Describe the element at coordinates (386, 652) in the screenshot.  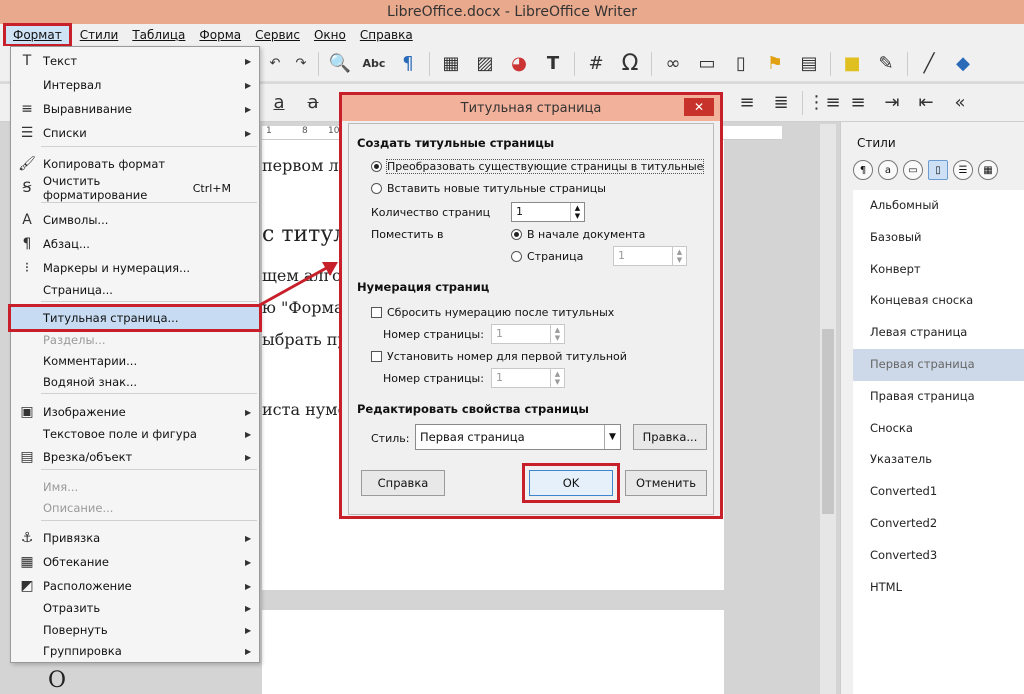
I see `document-page-2: О` at that location.